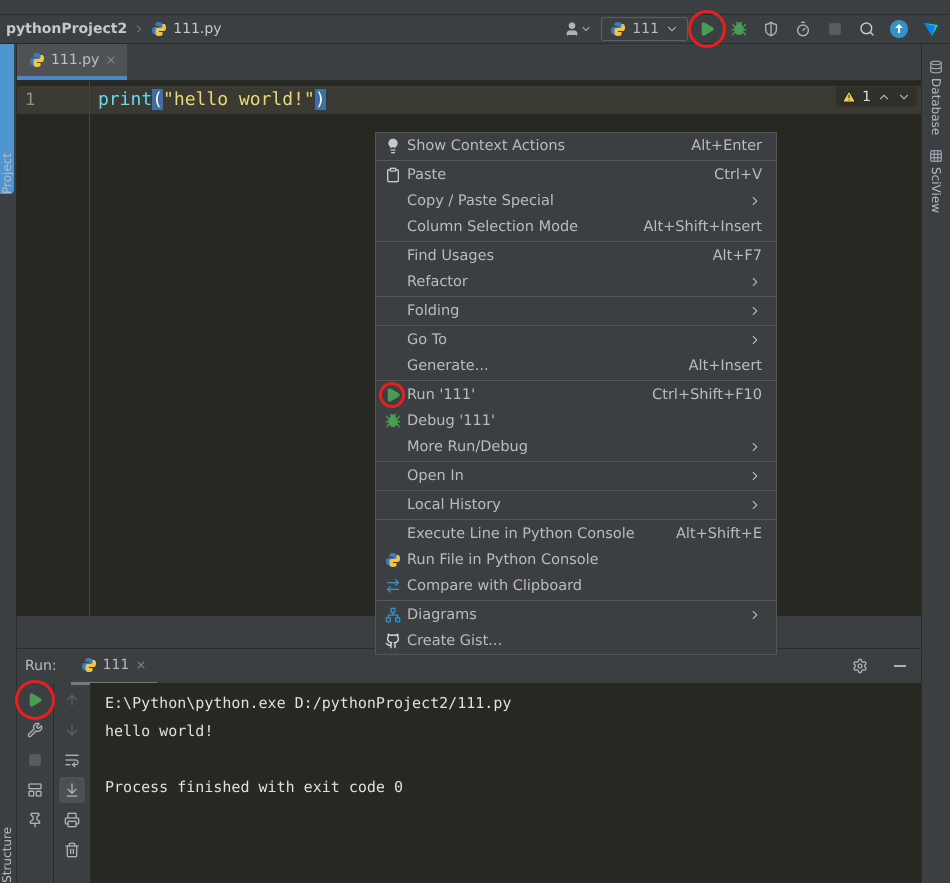 This screenshot has width=950, height=883. What do you see at coordinates (899, 29) in the screenshot?
I see `upload-icon` at bounding box center [899, 29].